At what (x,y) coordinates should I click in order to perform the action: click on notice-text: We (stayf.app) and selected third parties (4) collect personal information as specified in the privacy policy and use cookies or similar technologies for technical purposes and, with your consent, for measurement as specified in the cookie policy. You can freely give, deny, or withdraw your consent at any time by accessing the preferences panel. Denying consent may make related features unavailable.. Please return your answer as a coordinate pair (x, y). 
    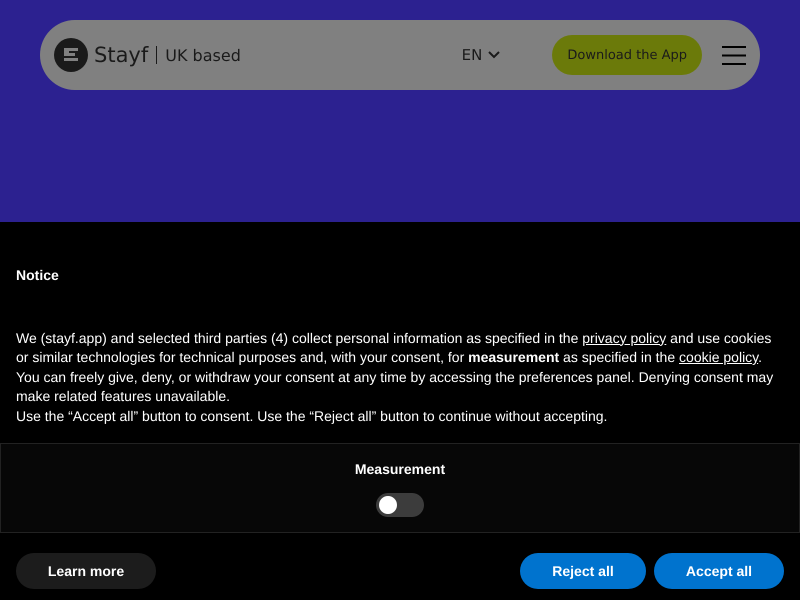
    Looking at the image, I should click on (395, 367).